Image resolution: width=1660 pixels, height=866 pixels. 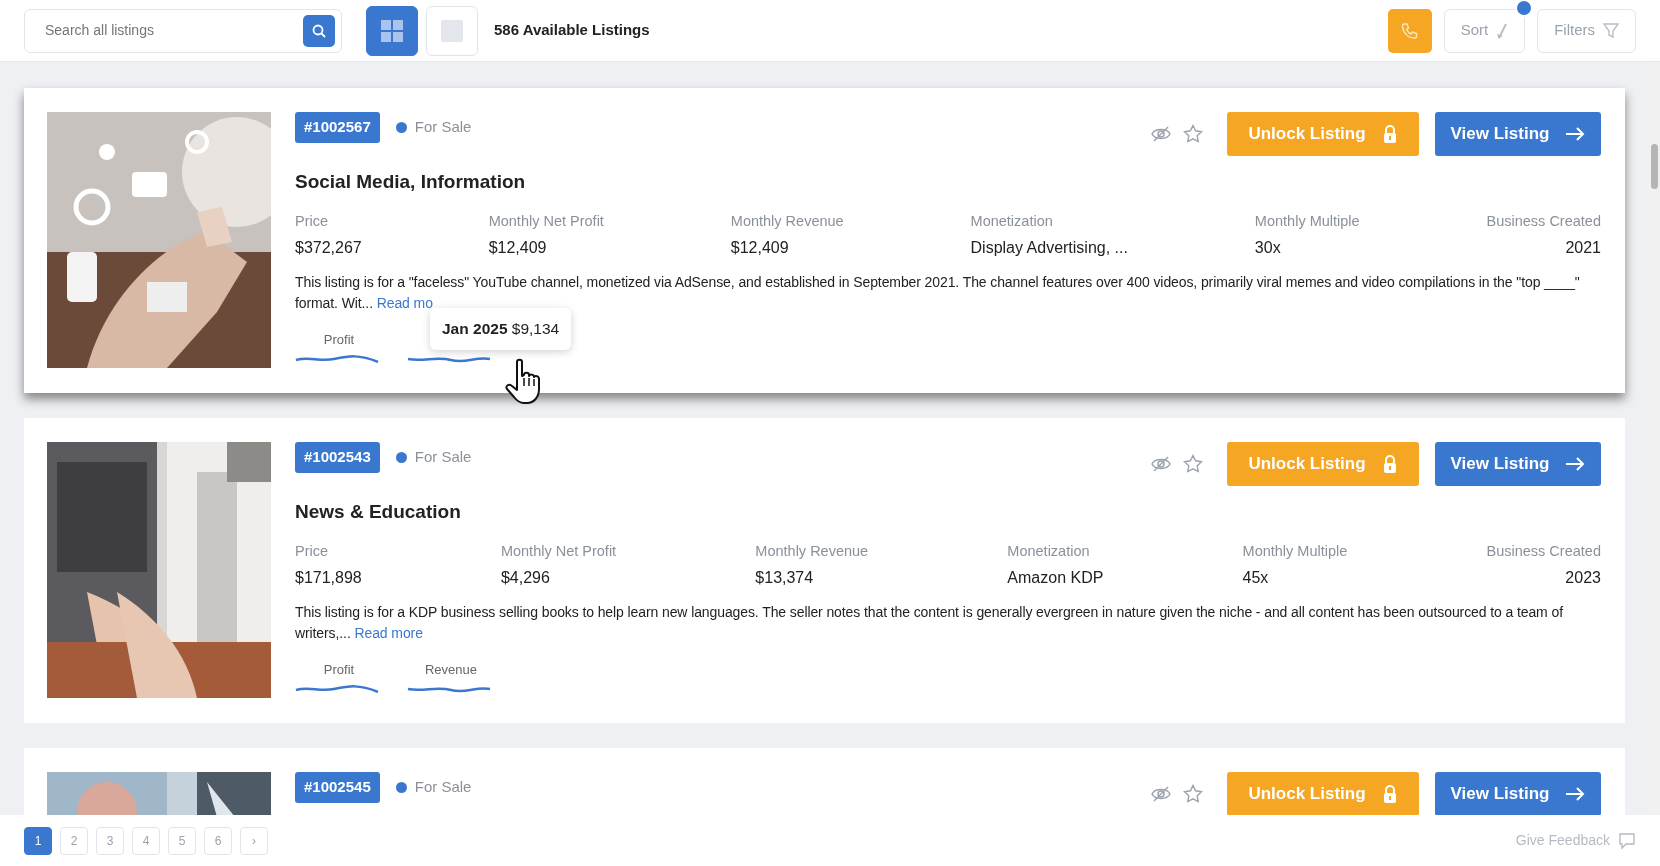 I want to click on metric-value: 2021, so click(x=1582, y=248).